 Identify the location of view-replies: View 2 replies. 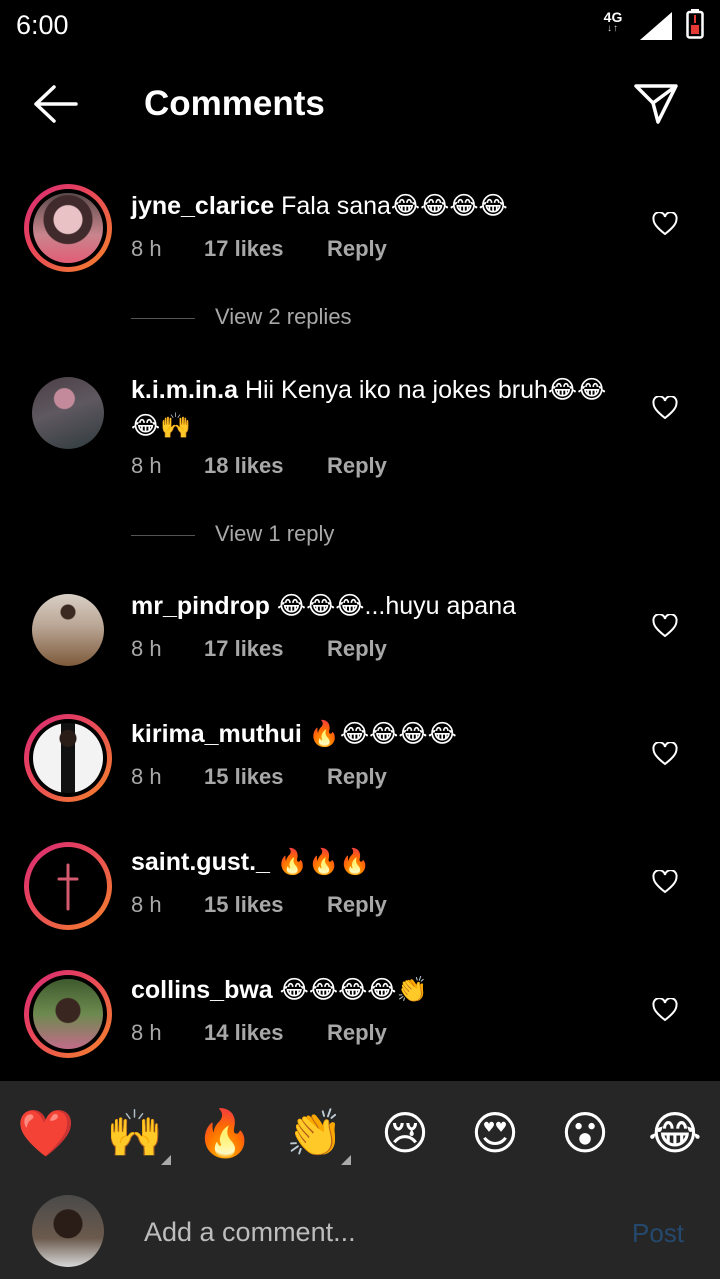
(331, 319).